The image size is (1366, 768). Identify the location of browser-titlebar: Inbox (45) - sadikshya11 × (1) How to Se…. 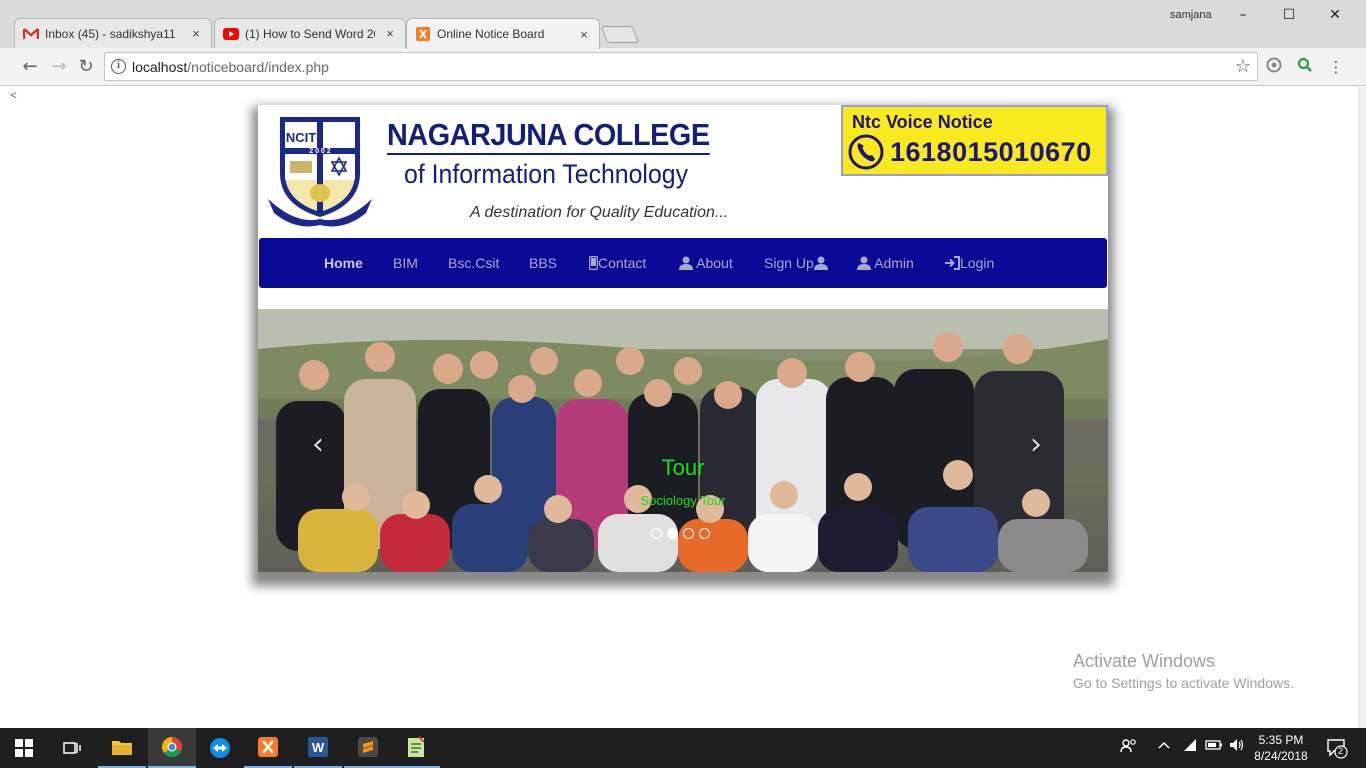
(683, 24).